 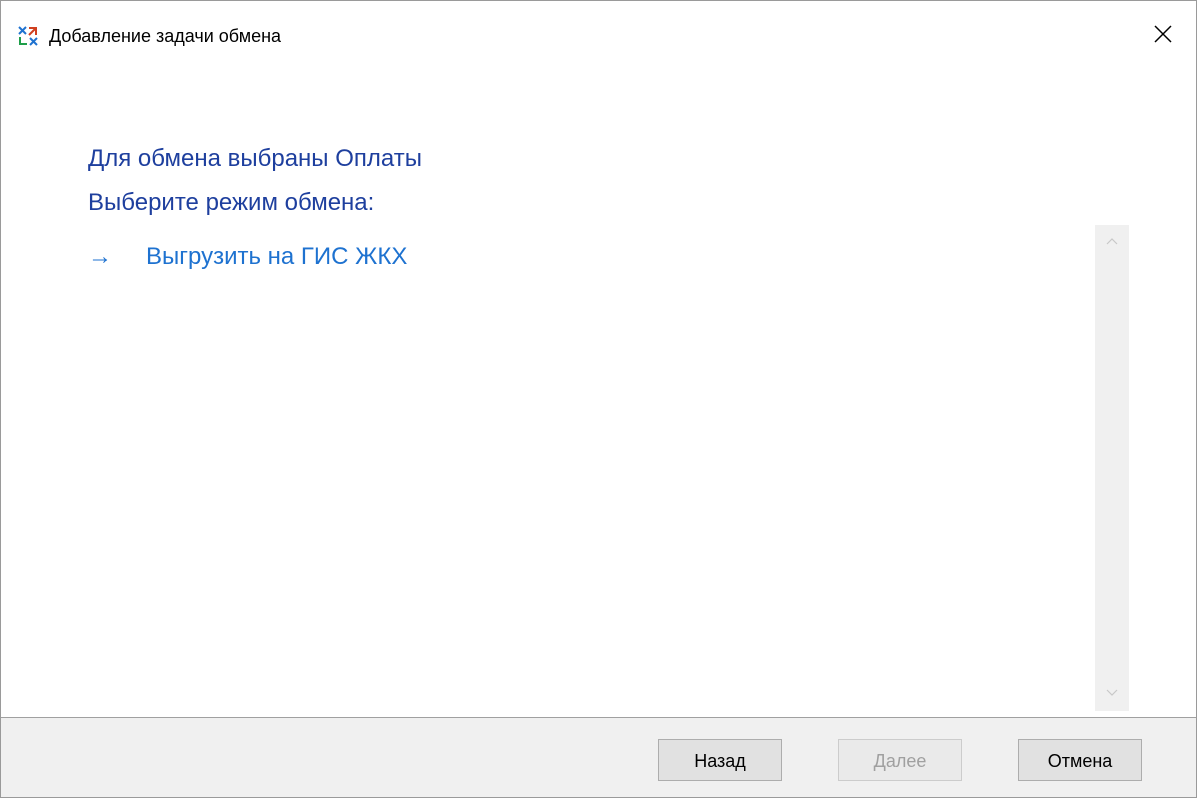 What do you see at coordinates (28, 36) in the screenshot?
I see `exchange-app-icon` at bounding box center [28, 36].